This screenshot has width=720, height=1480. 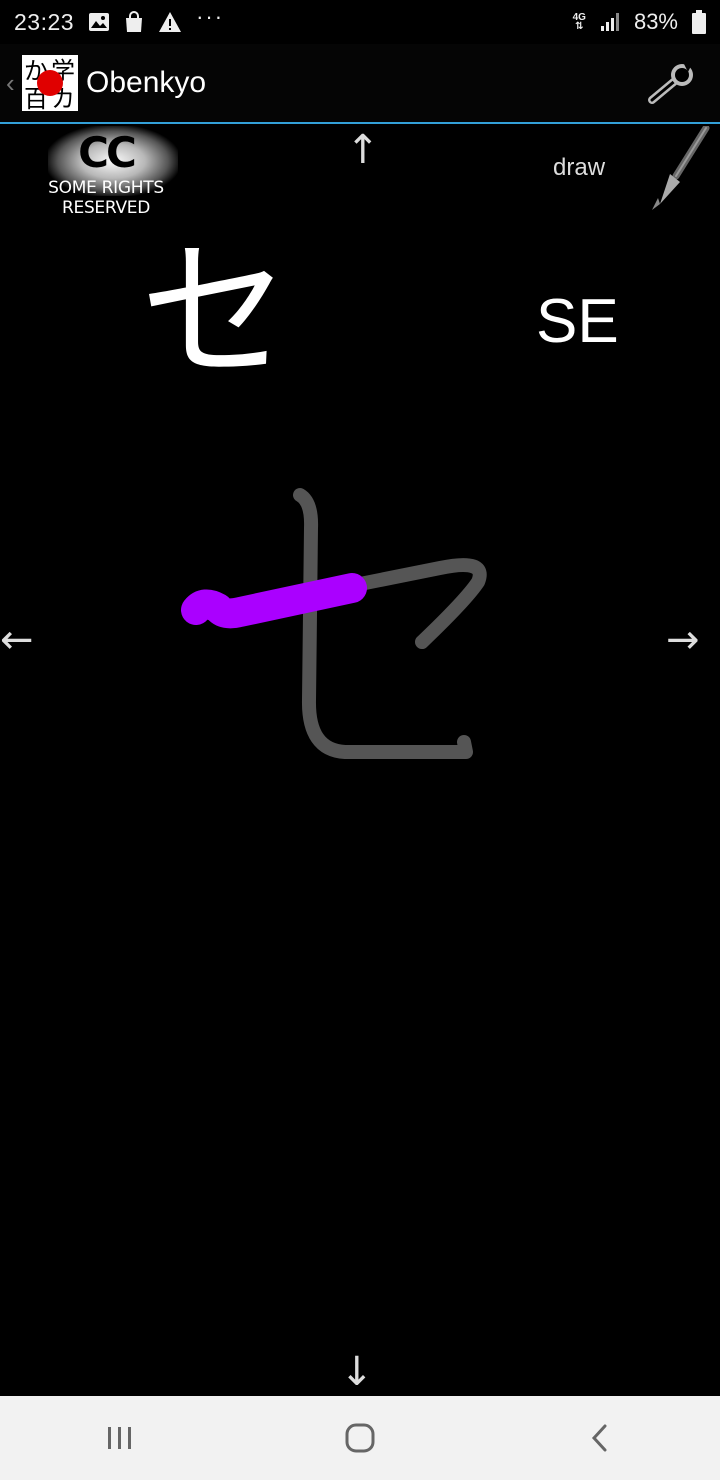 I want to click on wrench-icon, so click(x=672, y=84).